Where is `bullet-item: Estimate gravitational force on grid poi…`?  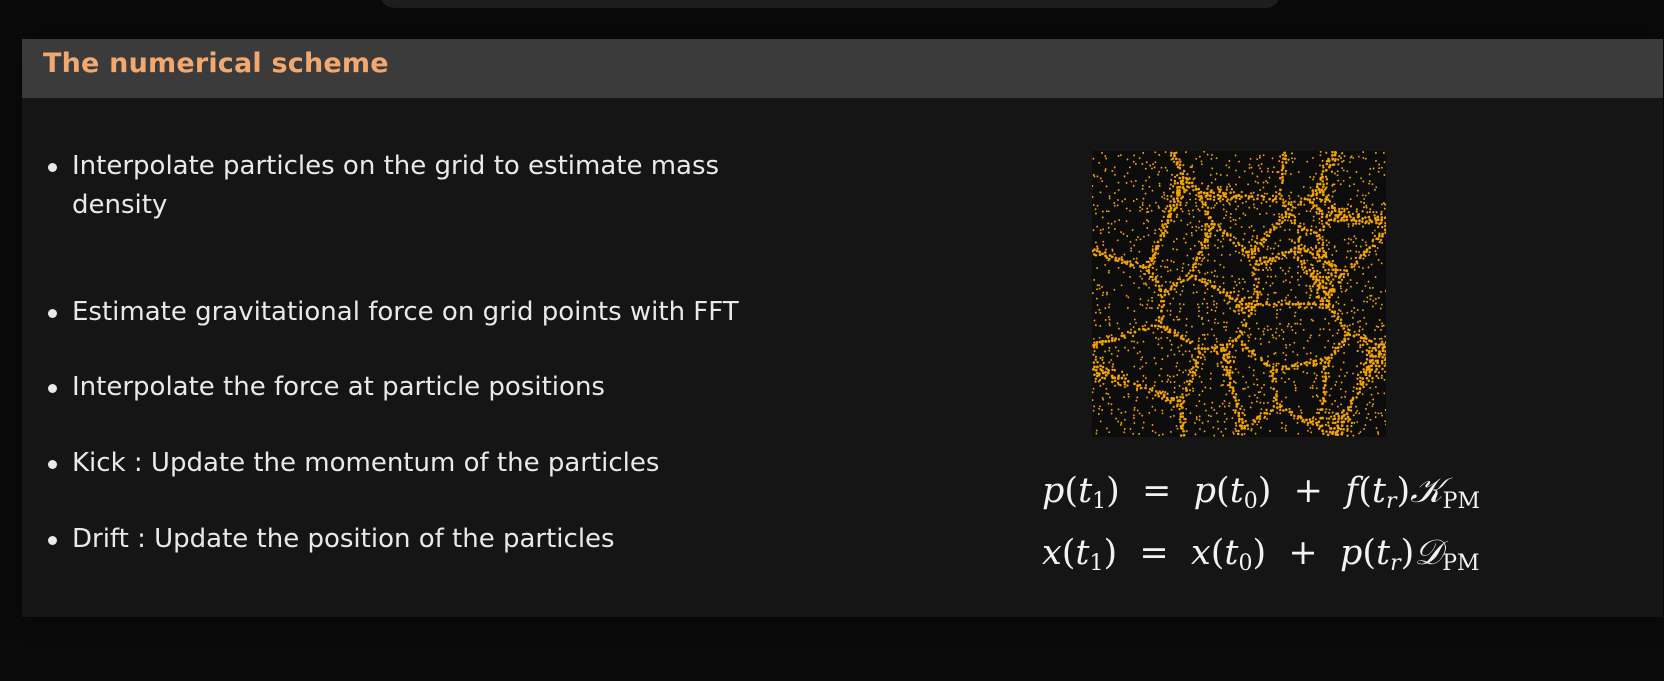 bullet-item: Estimate gravitational force on grid poi… is located at coordinates (433, 312).